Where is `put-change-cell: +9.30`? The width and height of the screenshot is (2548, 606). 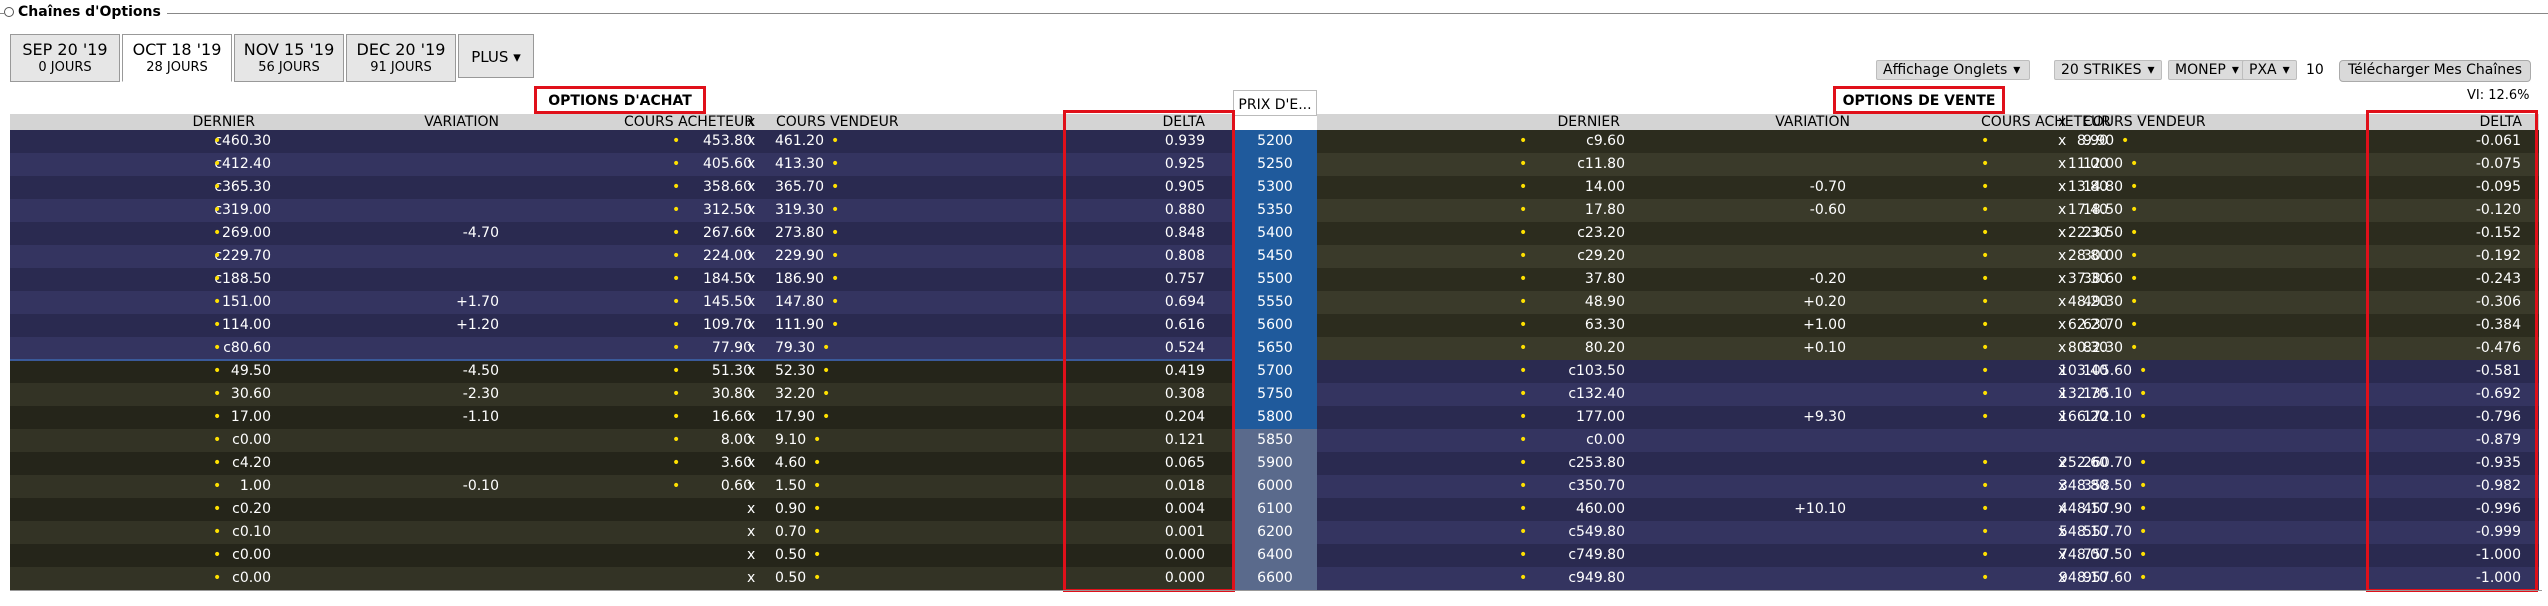
put-change-cell: +9.30 is located at coordinates (1824, 417).